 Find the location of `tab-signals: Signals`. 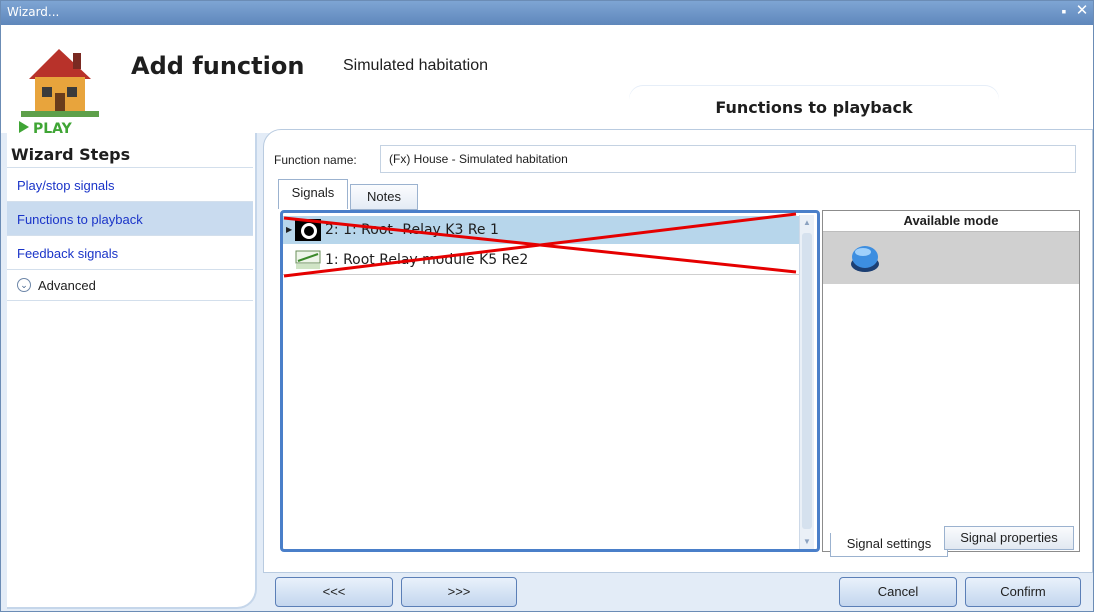

tab-signals: Signals is located at coordinates (313, 194).